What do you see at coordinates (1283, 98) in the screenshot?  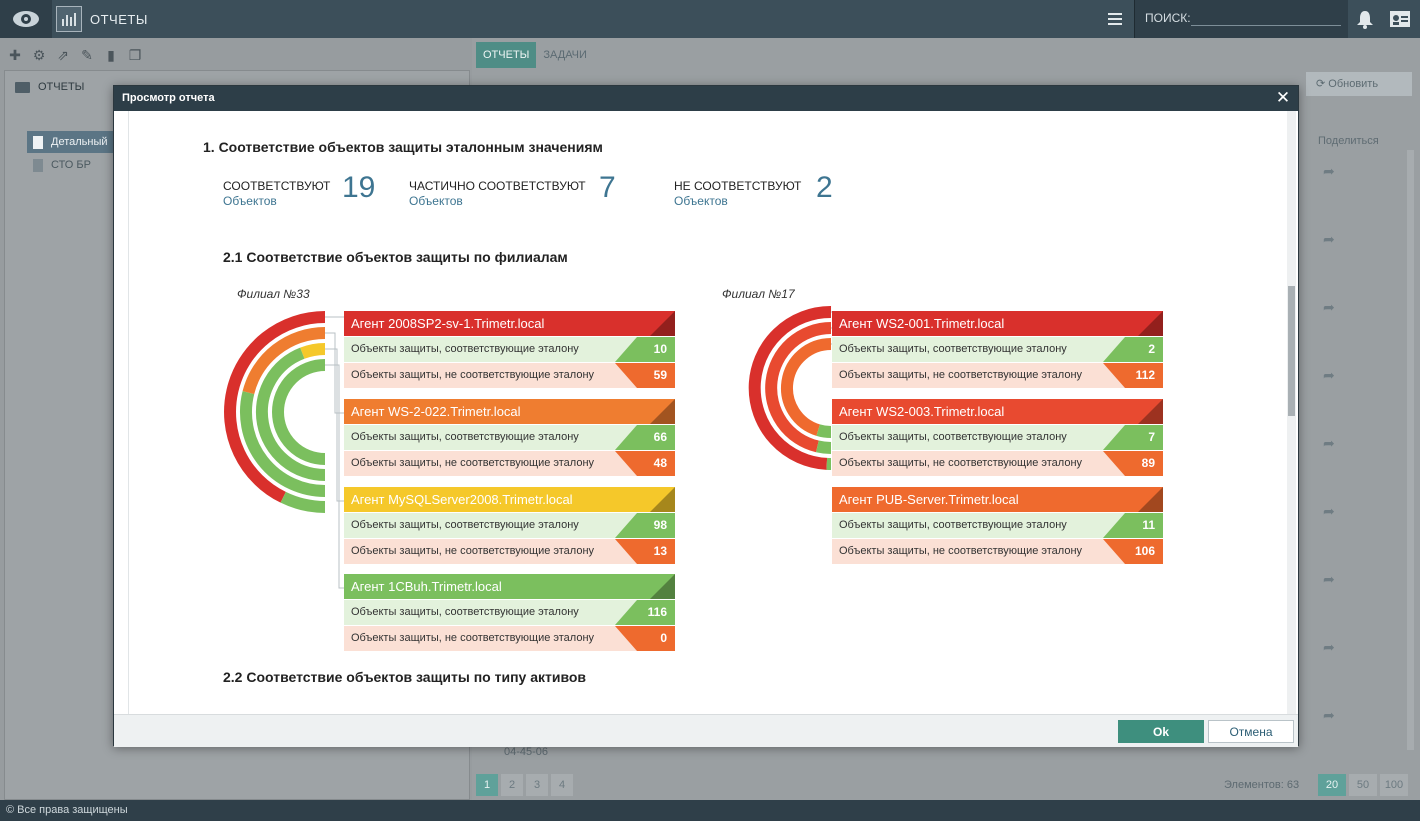 I see `close-icon: ✕` at bounding box center [1283, 98].